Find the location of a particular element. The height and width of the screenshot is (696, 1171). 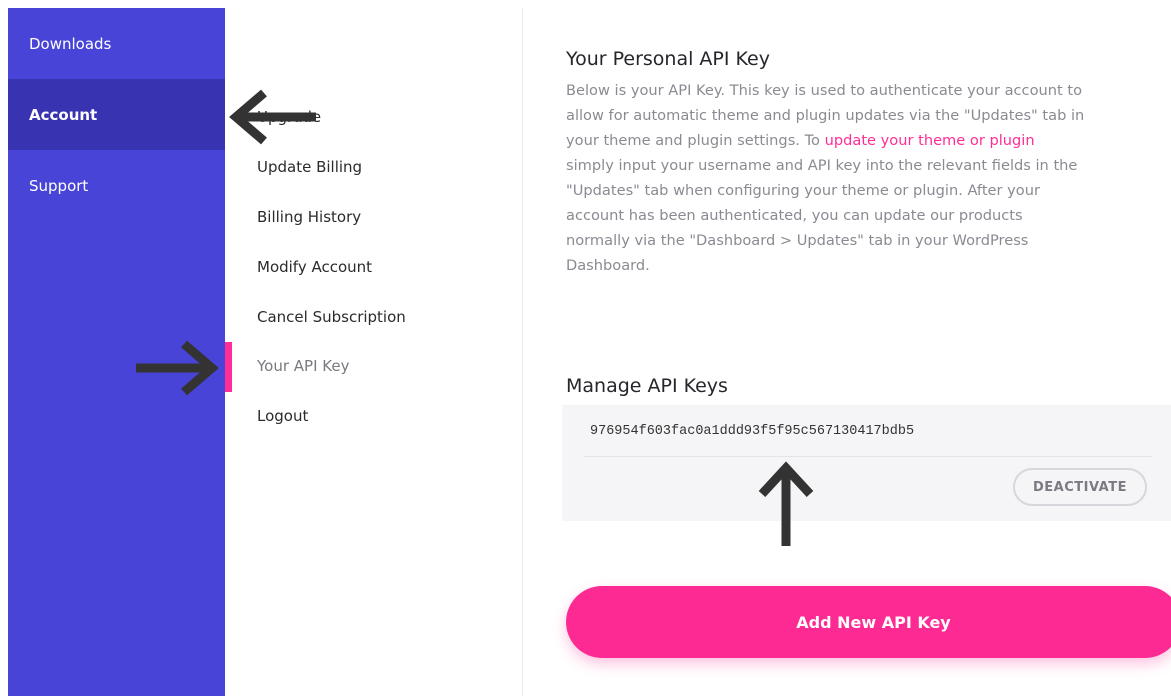

submenu-item-your-api-key: Your API Key is located at coordinates (303, 366).